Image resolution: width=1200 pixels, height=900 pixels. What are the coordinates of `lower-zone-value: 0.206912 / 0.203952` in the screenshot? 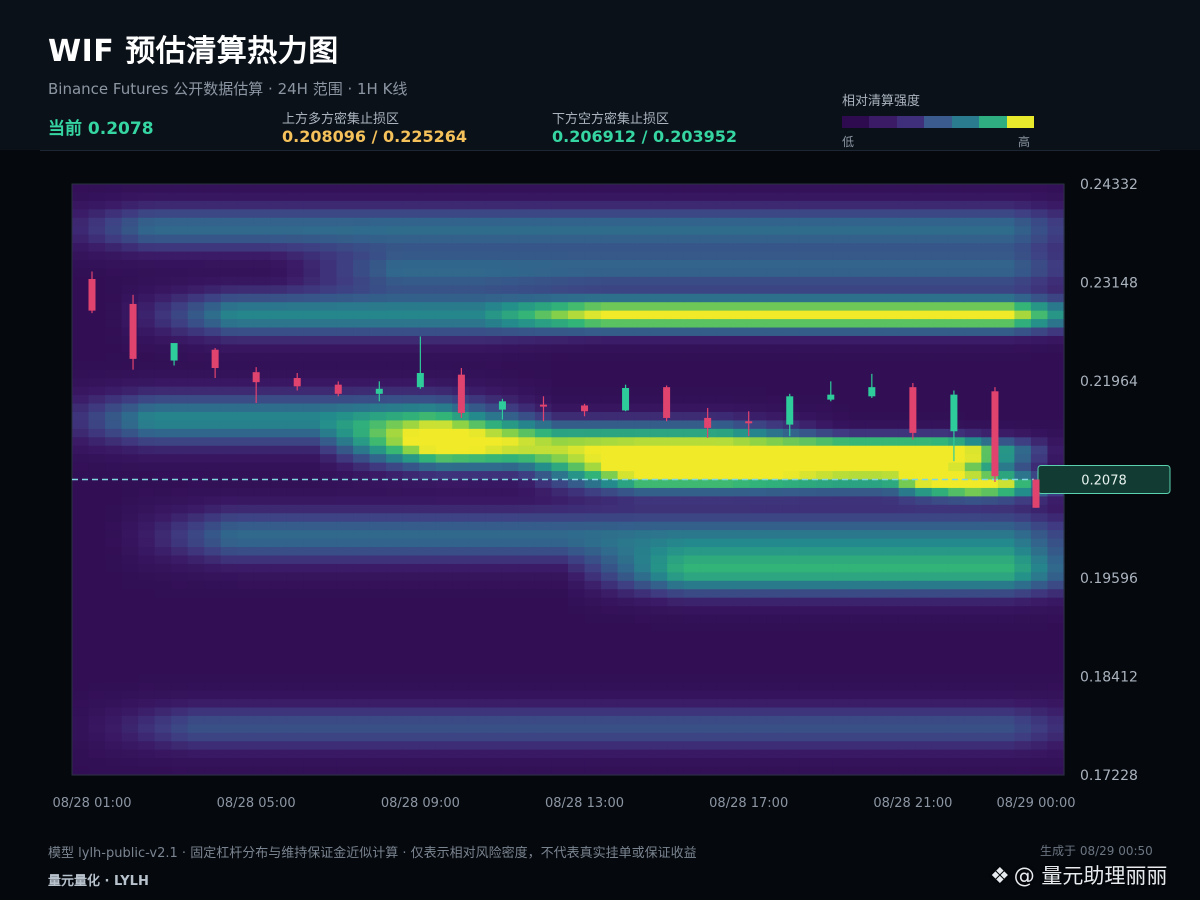 It's located at (644, 136).